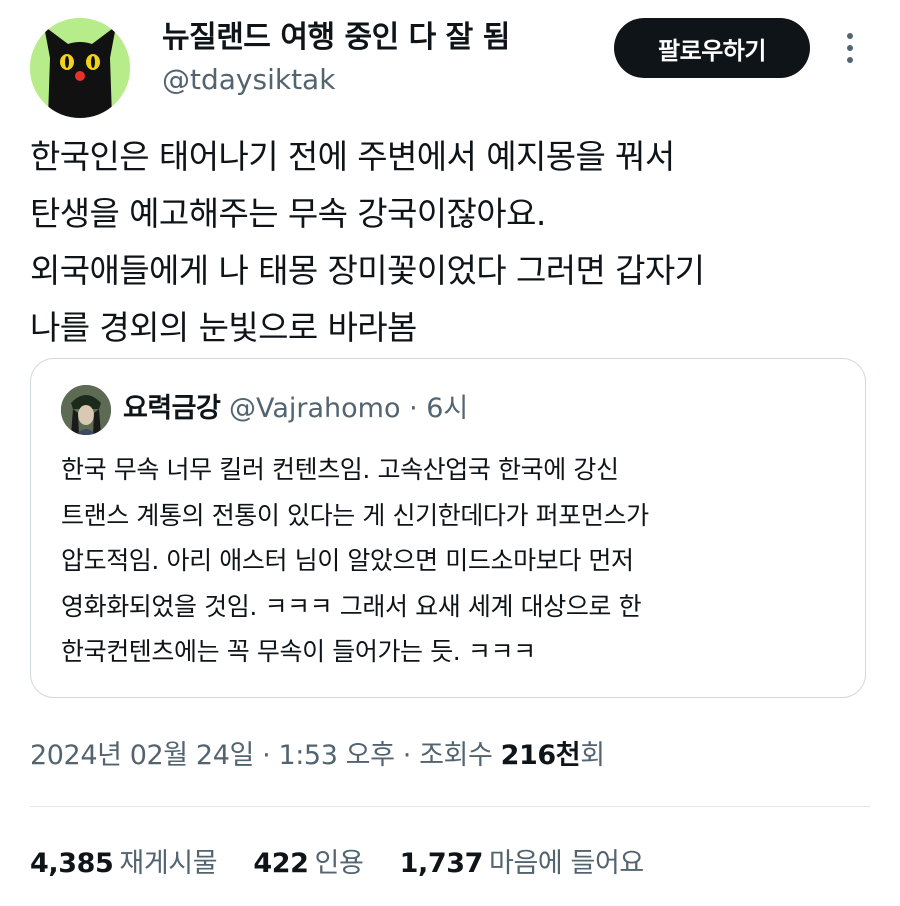 The width and height of the screenshot is (900, 906). Describe the element at coordinates (265, 755) in the screenshot. I see `tweet-datetime: 2024년 02월 24일 · 1:53 오후 · 조회수` at that location.